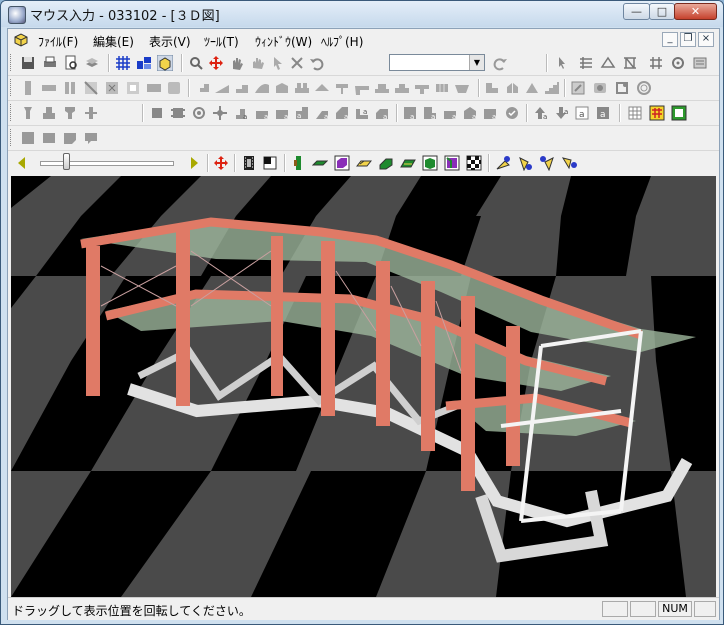  What do you see at coordinates (386, 163) in the screenshot?
I see `view-stair-icon` at bounding box center [386, 163].